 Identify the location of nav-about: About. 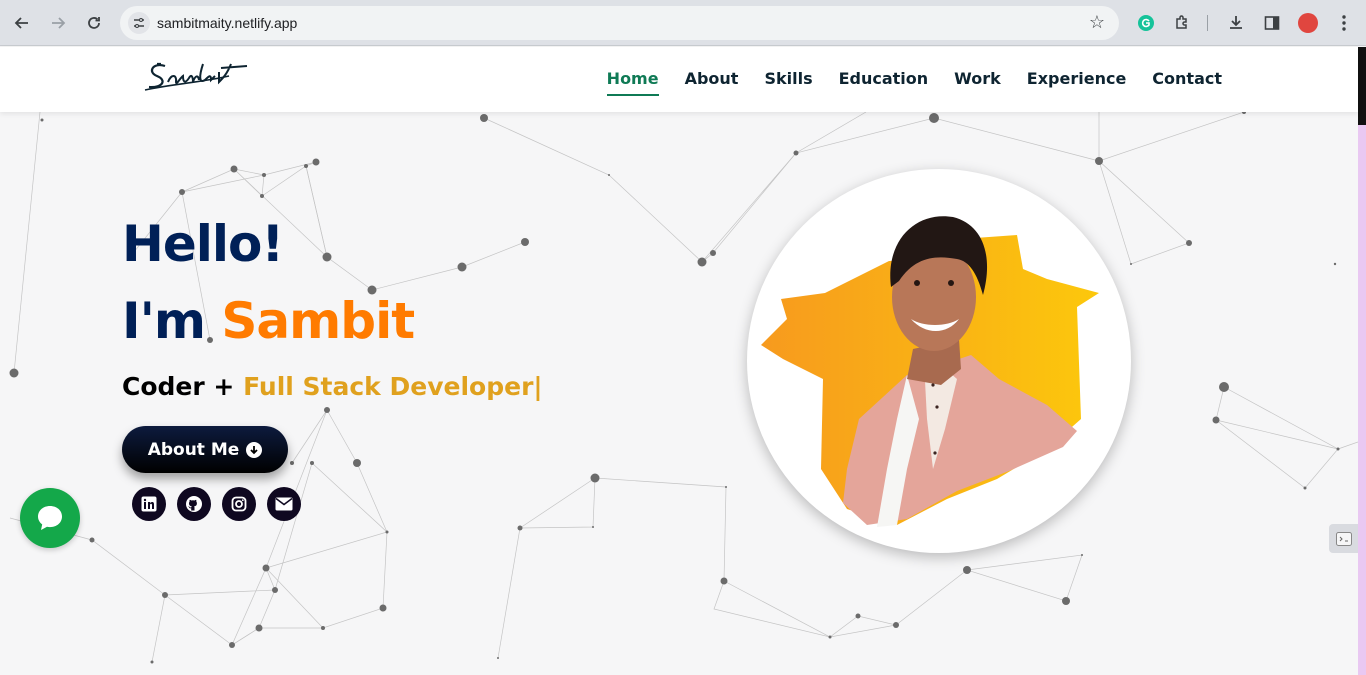
(712, 82).